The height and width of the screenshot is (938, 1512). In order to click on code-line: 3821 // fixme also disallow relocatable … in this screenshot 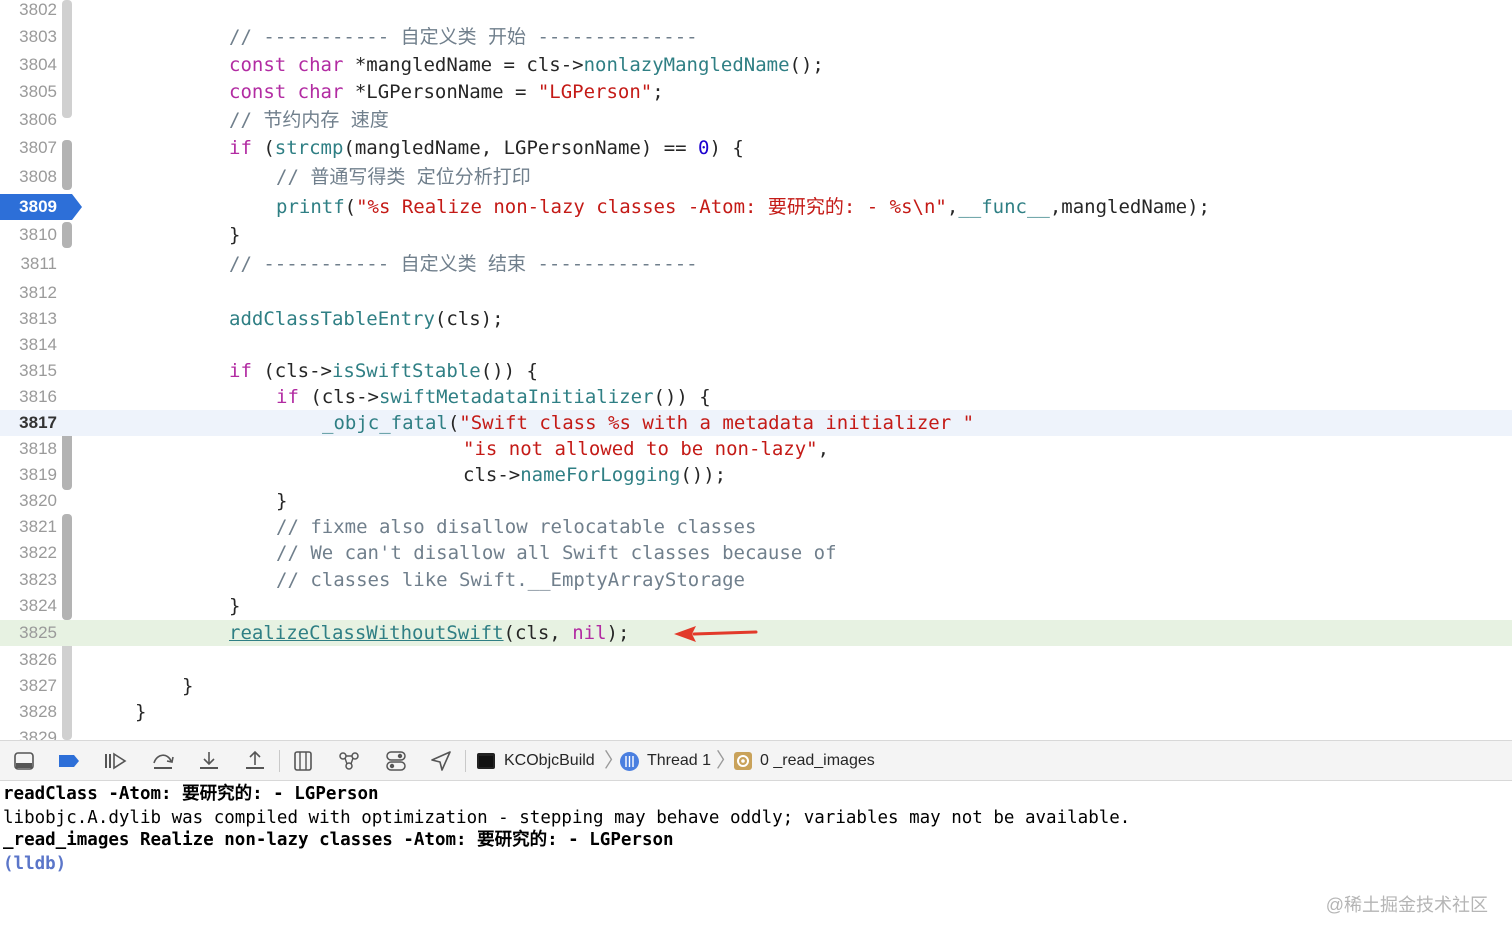, I will do `click(756, 527)`.